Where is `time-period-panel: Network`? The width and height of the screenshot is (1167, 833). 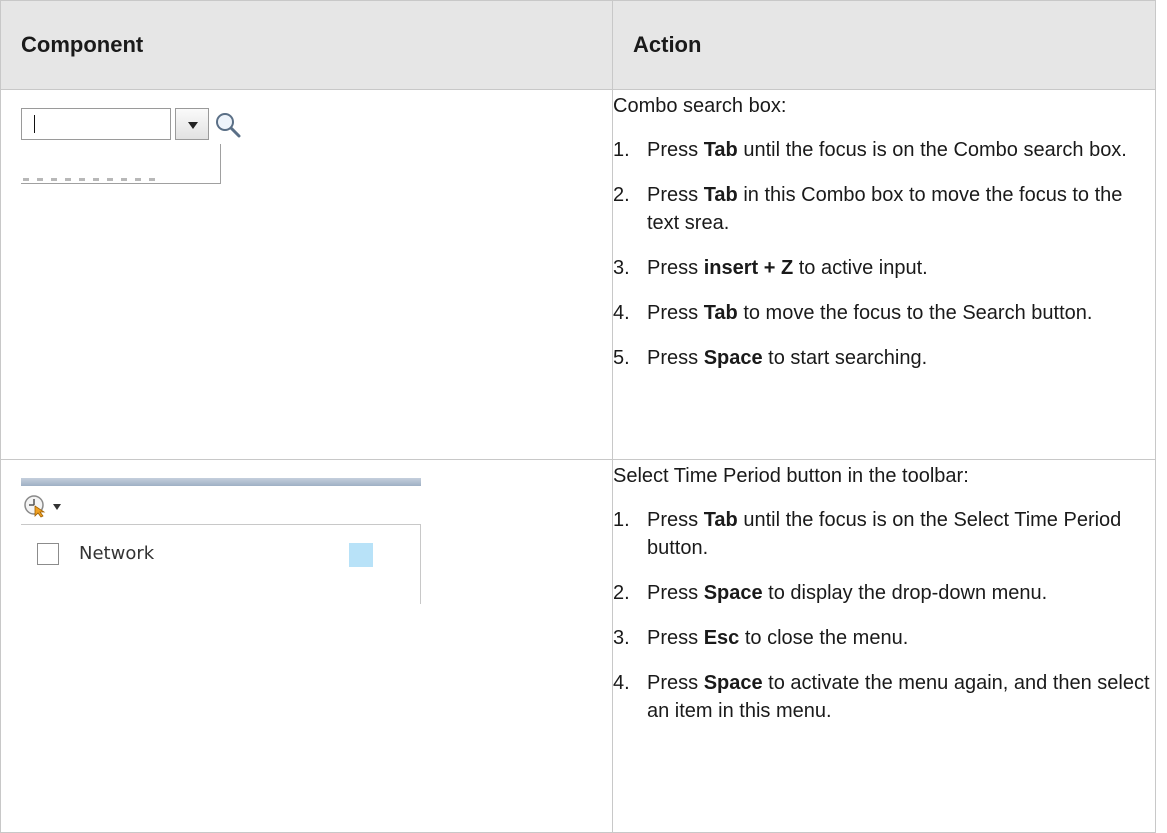 time-period-panel: Network is located at coordinates (221, 564).